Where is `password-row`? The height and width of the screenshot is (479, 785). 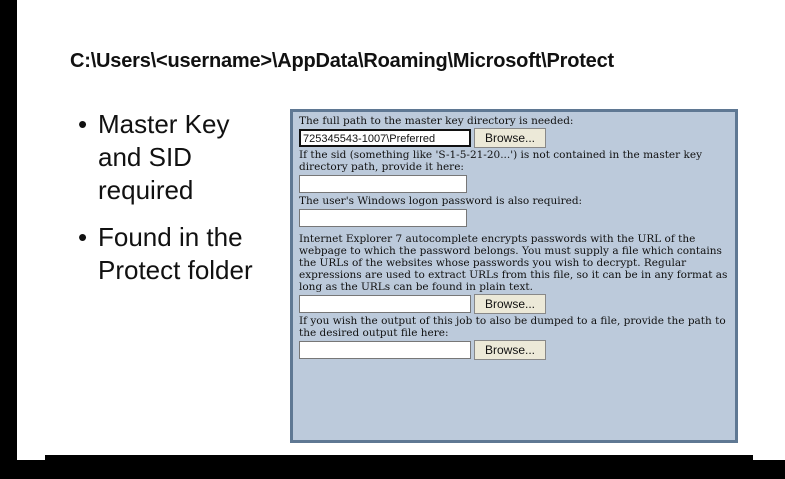 password-row is located at coordinates (514, 218).